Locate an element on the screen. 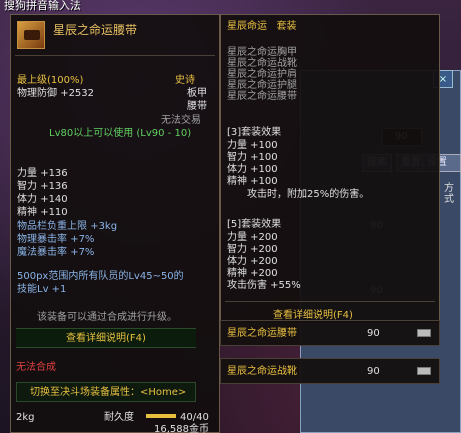  stat-spr: 精神 +110 is located at coordinates (42, 212).